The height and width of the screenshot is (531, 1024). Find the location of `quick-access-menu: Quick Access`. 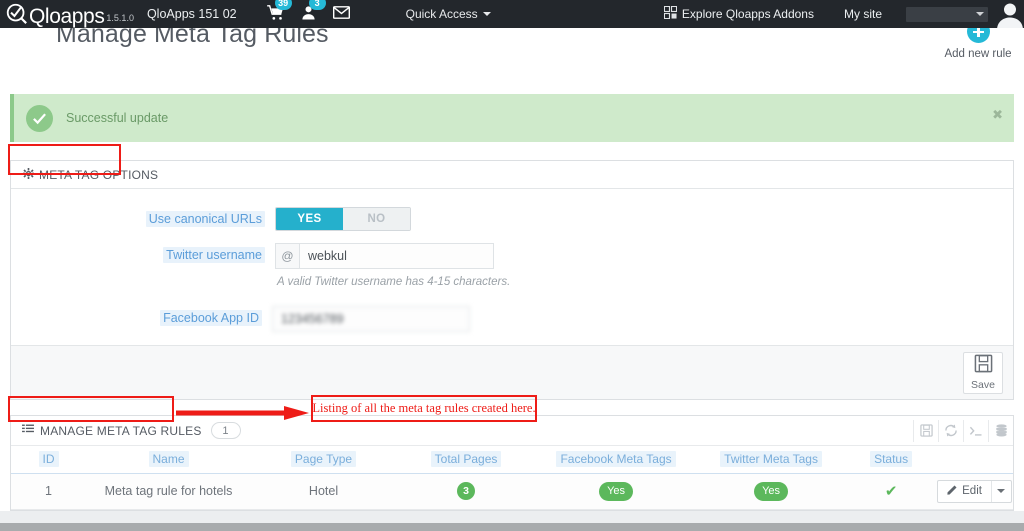

quick-access-menu: Quick Access is located at coordinates (448, 14).